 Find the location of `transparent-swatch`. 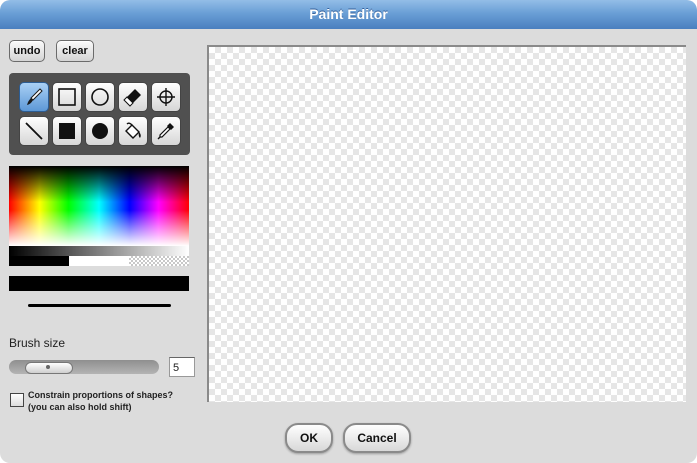

transparent-swatch is located at coordinates (159, 261).